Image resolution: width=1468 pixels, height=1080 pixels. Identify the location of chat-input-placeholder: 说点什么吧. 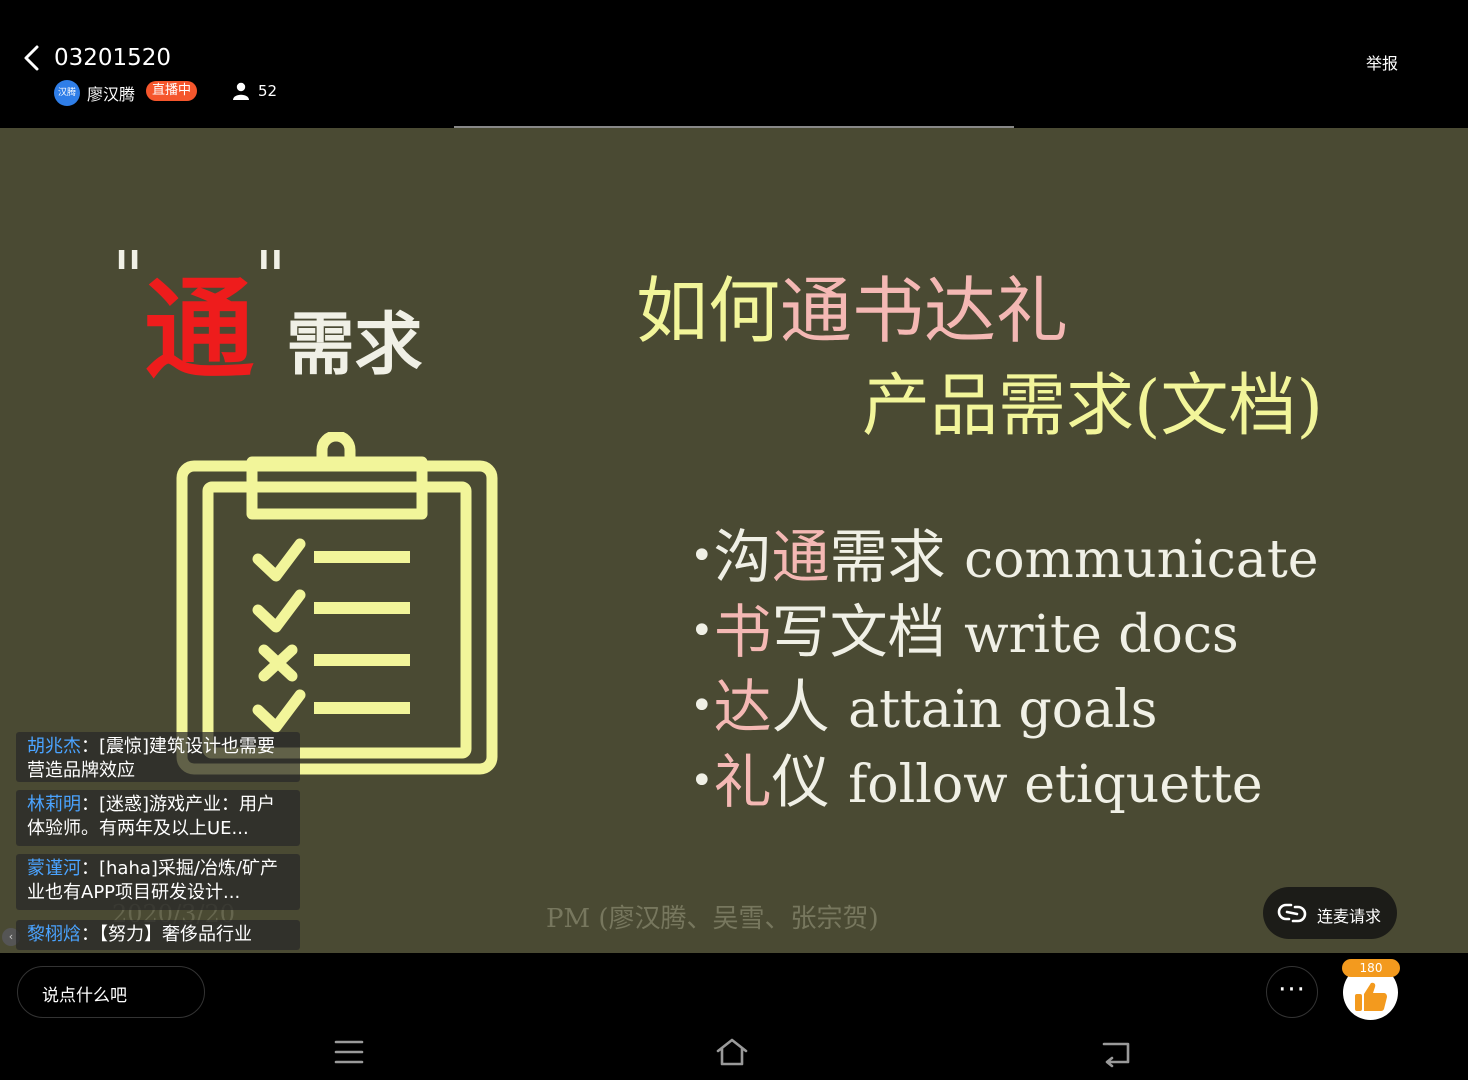
(84, 996).